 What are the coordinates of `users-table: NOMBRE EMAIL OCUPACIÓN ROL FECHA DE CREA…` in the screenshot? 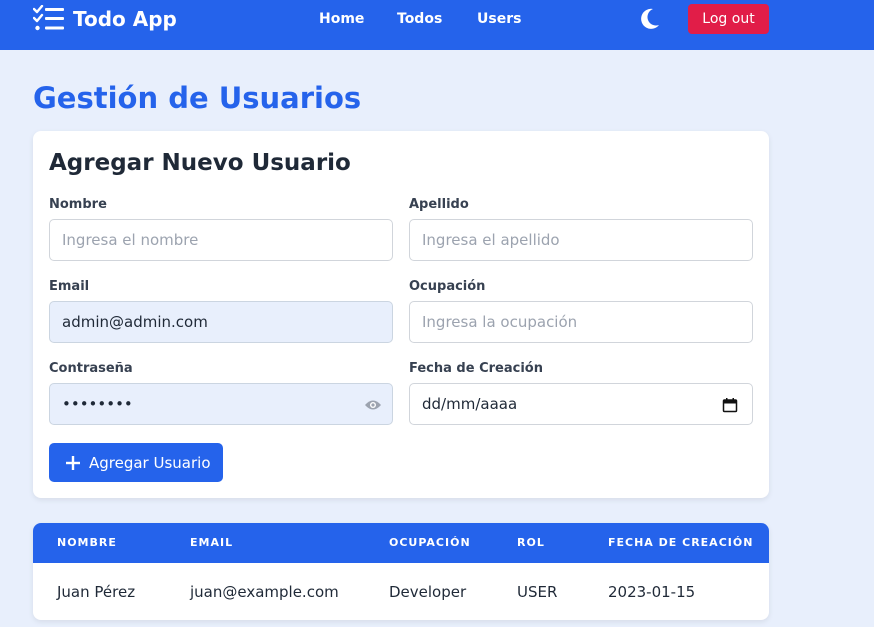 It's located at (401, 571).